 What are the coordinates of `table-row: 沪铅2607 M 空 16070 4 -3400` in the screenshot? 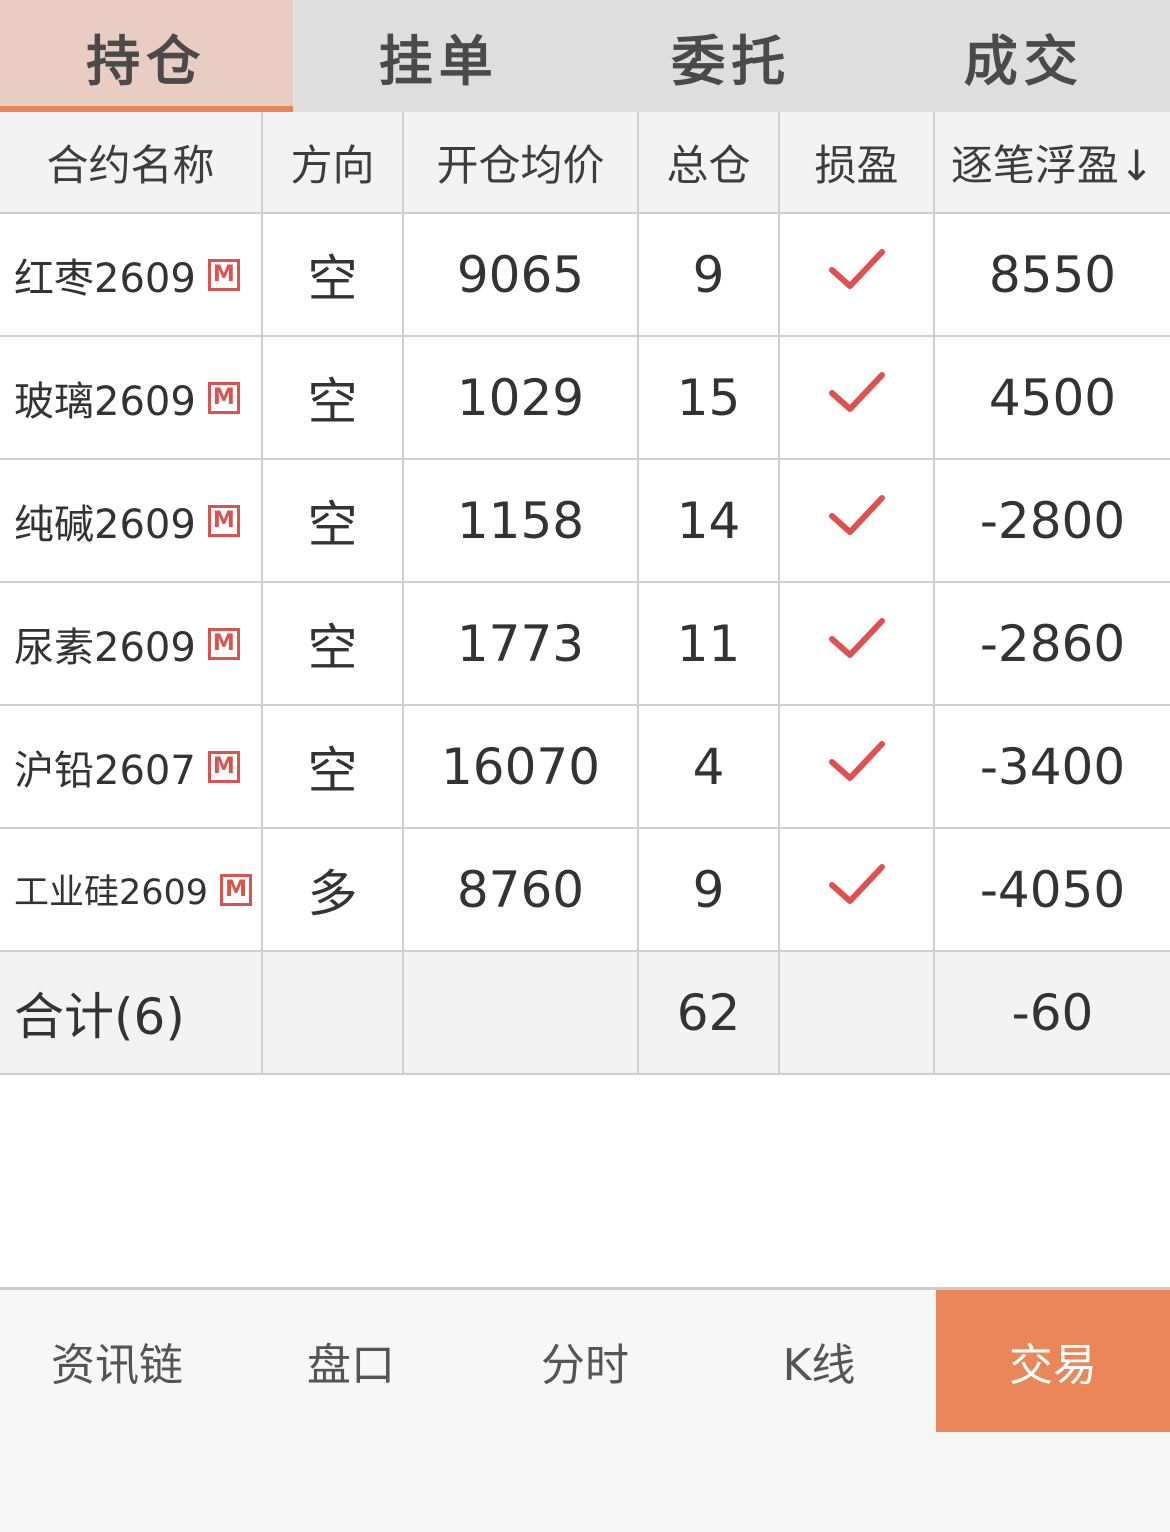 It's located at (585, 767).